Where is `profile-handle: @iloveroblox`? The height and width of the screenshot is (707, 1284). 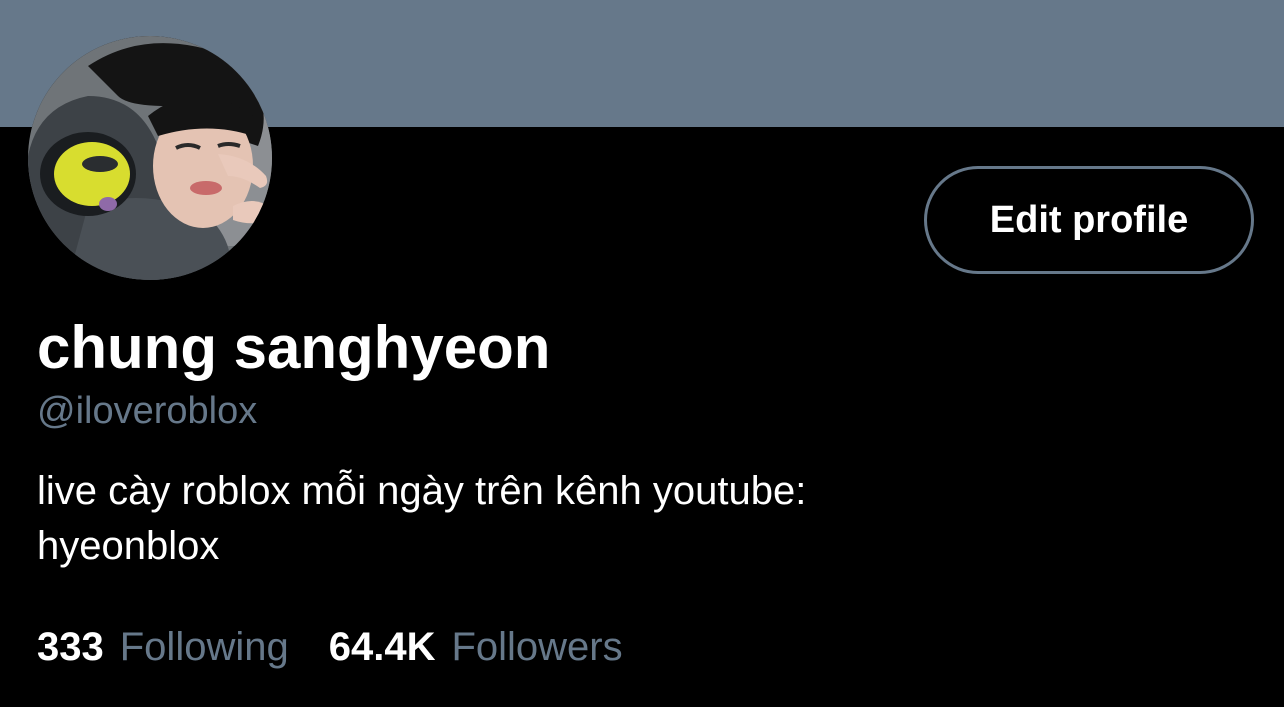 profile-handle: @iloveroblox is located at coordinates (147, 411).